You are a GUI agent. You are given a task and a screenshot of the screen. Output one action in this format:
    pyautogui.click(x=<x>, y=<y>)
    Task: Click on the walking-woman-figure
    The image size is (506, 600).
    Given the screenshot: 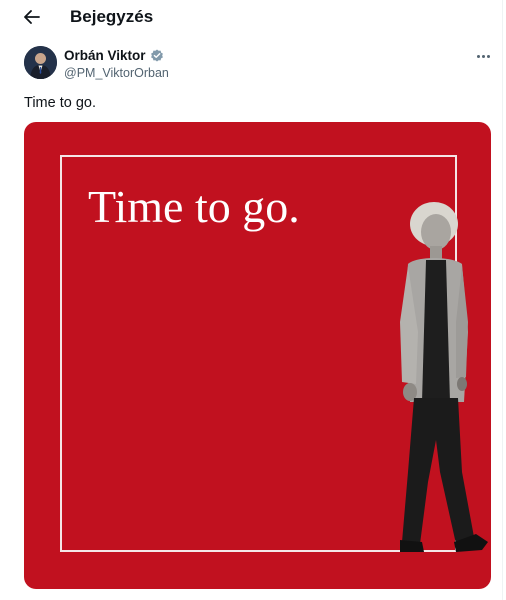 What is the action you would take?
    pyautogui.click(x=444, y=377)
    